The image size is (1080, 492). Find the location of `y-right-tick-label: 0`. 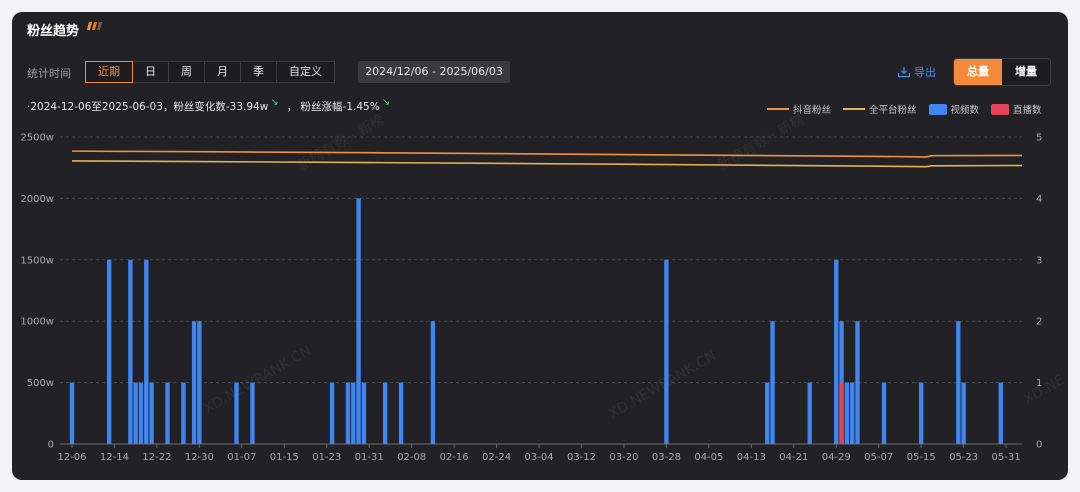

y-right-tick-label: 0 is located at coordinates (1039, 445).